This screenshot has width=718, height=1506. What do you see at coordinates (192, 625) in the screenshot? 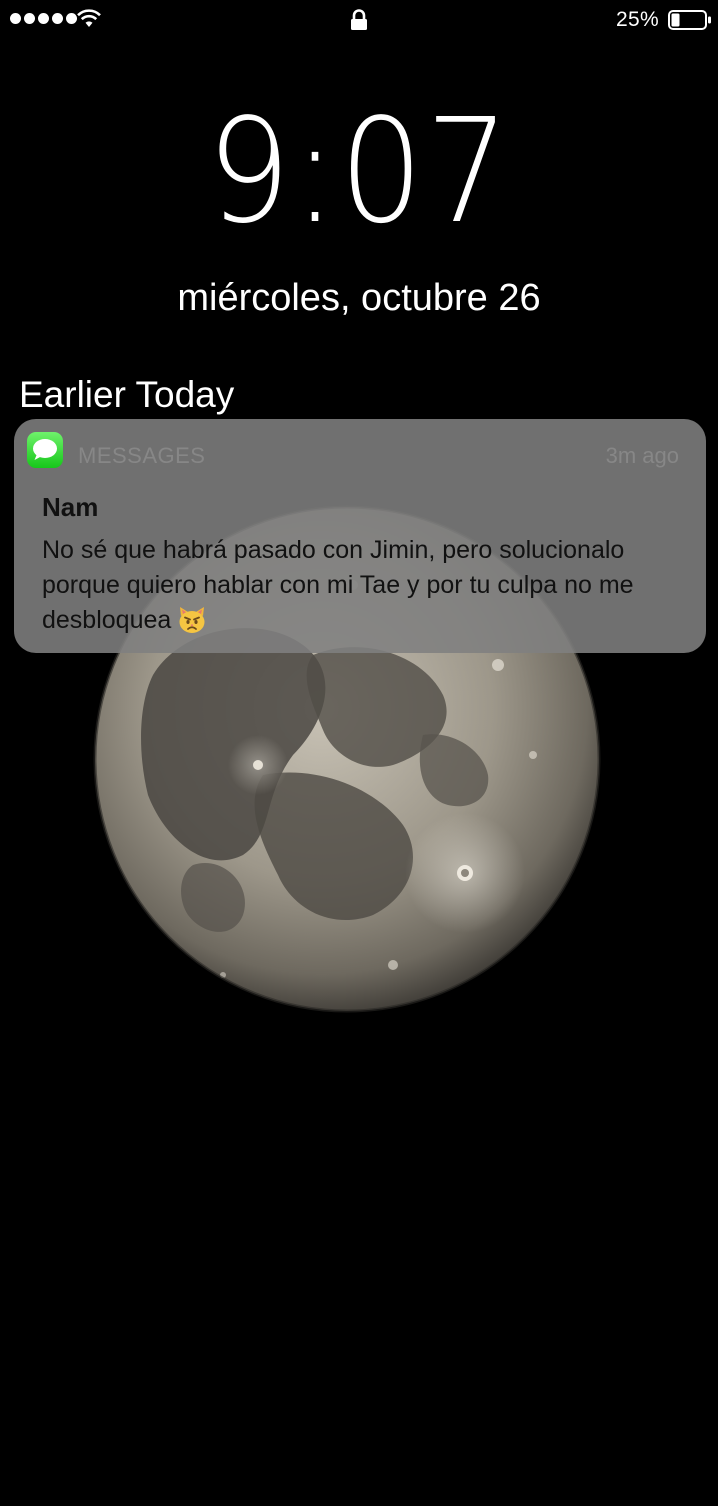
I see `pouting-cat-emoji-icon` at bounding box center [192, 625].